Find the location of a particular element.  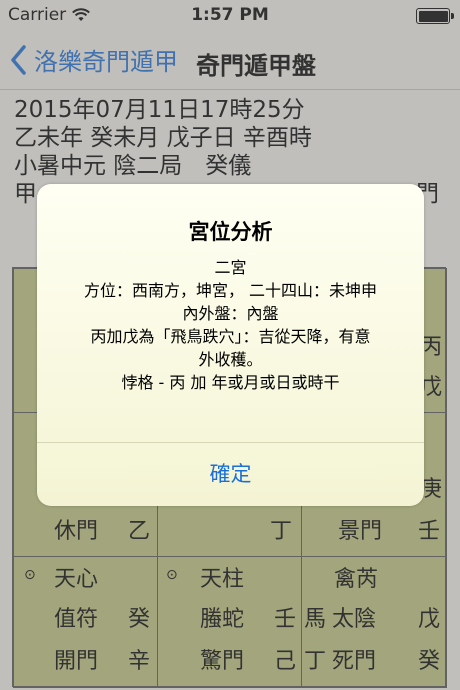

alert-line-plate: 內外盤：內盤 is located at coordinates (230, 313).